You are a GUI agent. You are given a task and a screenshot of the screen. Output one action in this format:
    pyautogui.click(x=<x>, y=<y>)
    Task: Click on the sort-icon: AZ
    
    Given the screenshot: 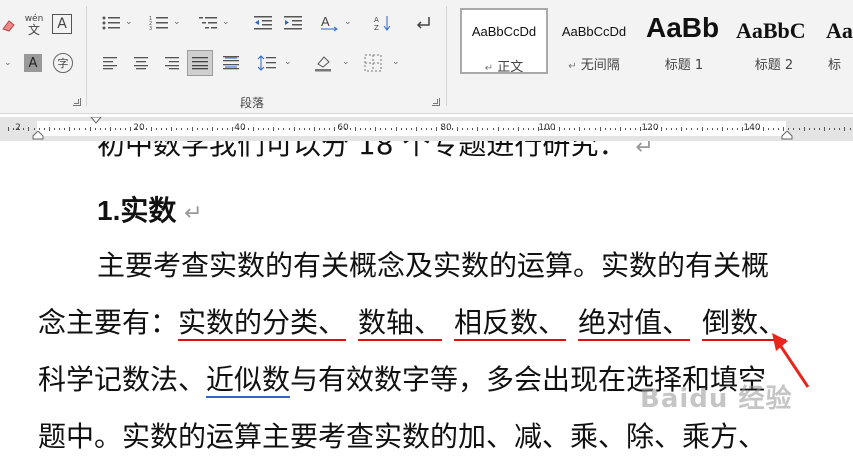 What is the action you would take?
    pyautogui.click(x=383, y=23)
    